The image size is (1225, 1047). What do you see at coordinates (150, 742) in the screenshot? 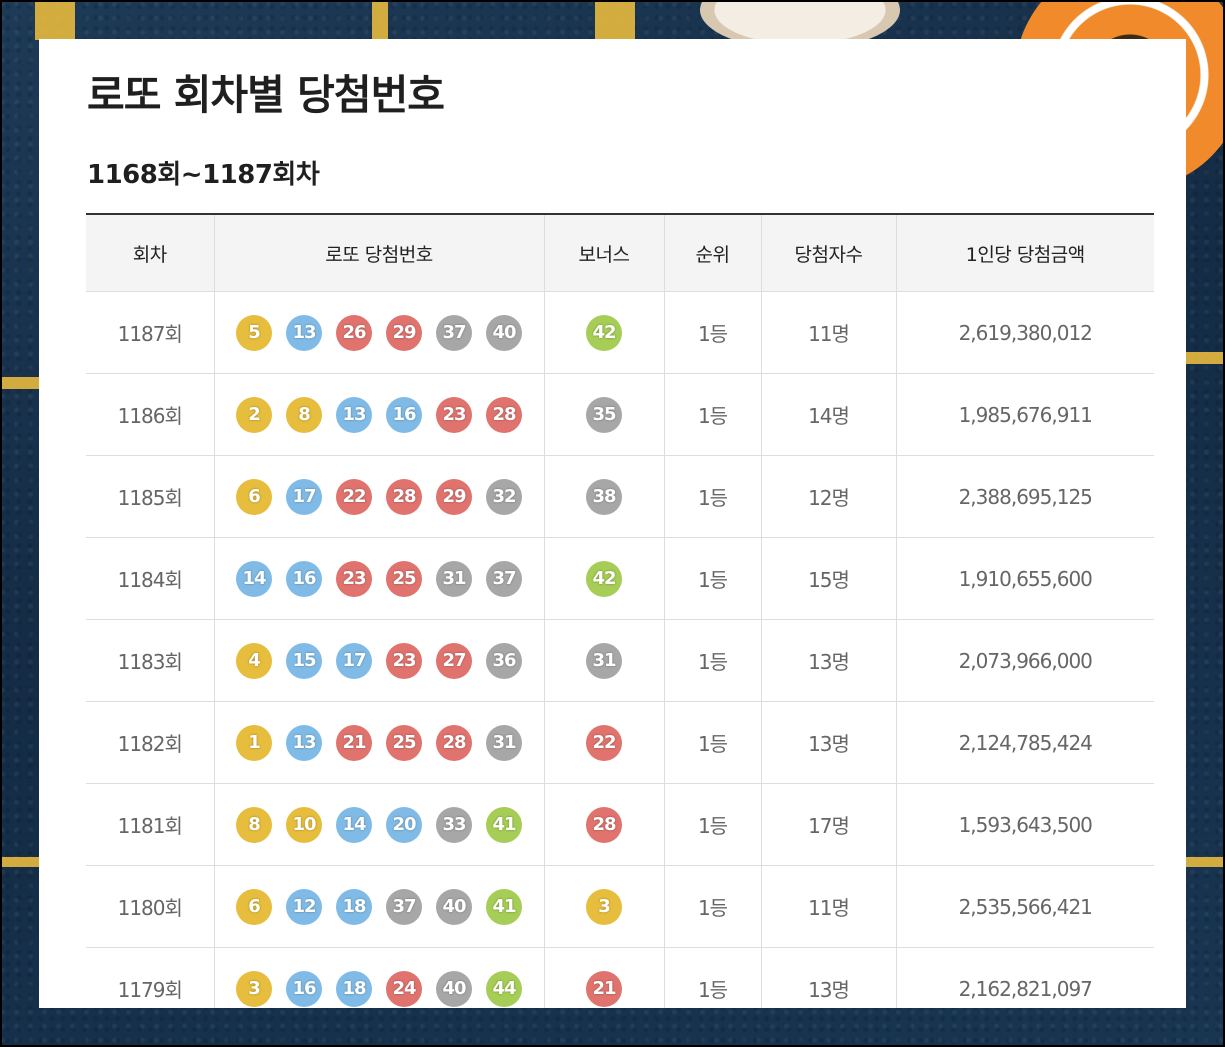
I see `round-cell: 1182회` at bounding box center [150, 742].